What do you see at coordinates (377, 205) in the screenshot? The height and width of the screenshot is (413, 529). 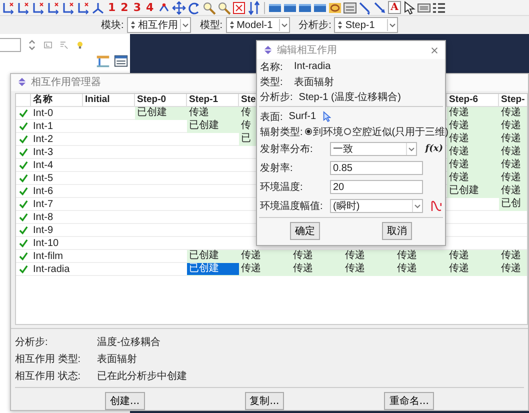 I see `dropdown-field: (瞬时)` at bounding box center [377, 205].